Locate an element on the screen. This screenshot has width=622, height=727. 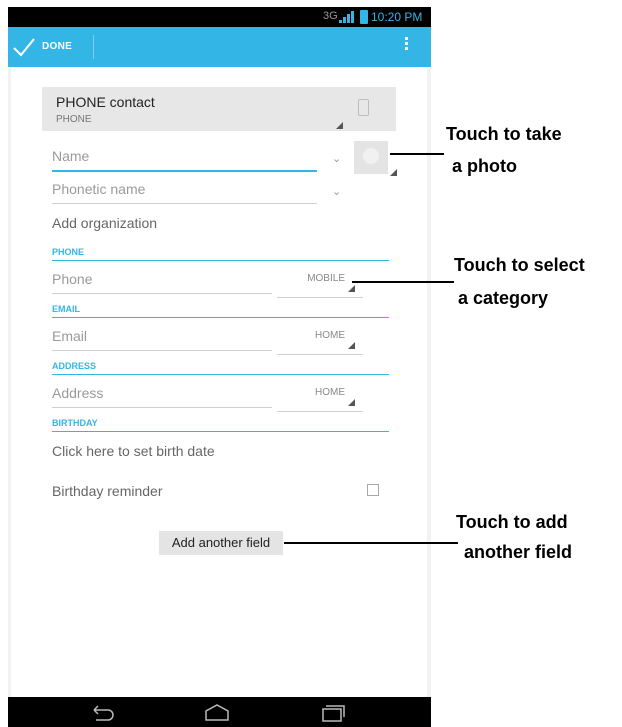
phone-underline is located at coordinates (162, 293).